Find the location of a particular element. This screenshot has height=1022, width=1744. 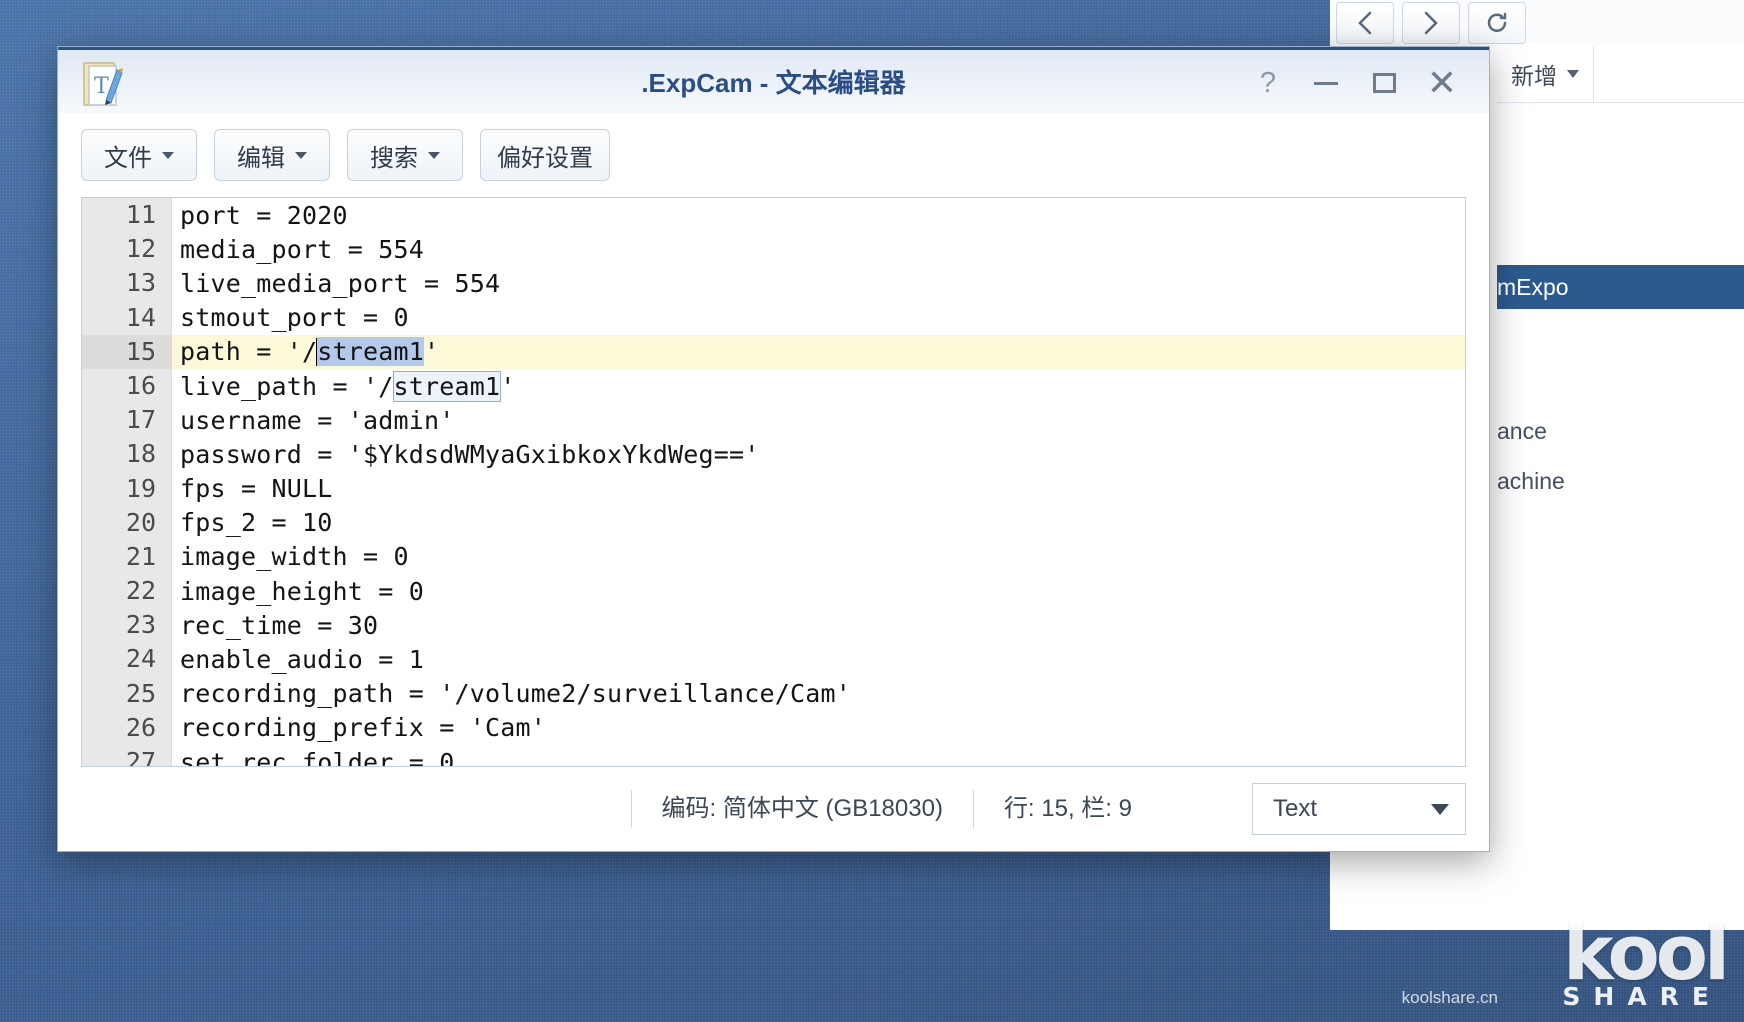

editor-statusbar: 编码: 简体中文 (GB18030) 行: 15, 栏: 9 Text is located at coordinates (773, 809).